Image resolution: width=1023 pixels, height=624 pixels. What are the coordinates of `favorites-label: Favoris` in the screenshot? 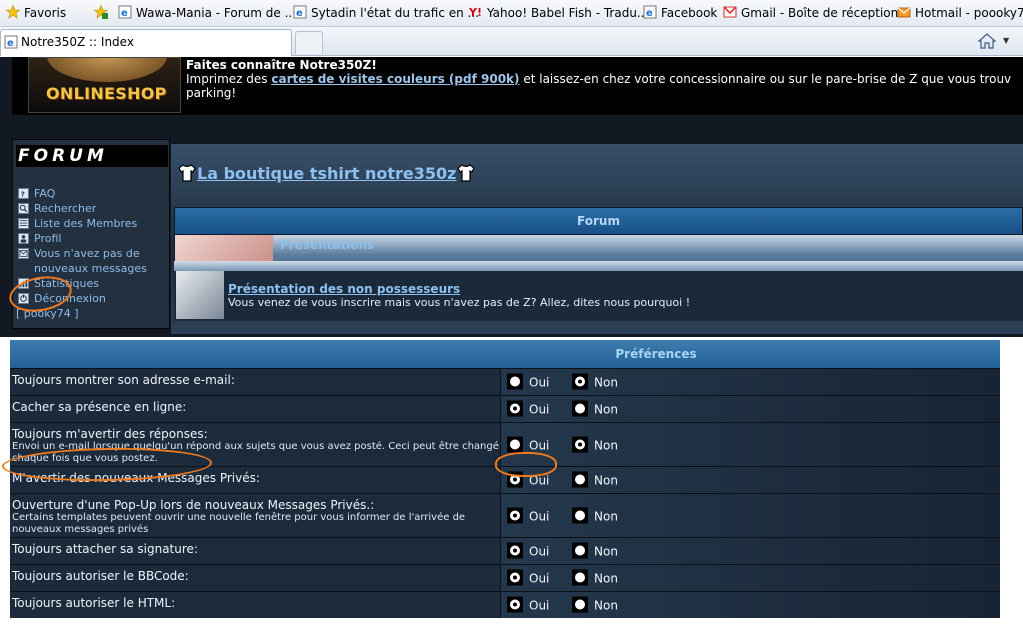 It's located at (45, 13).